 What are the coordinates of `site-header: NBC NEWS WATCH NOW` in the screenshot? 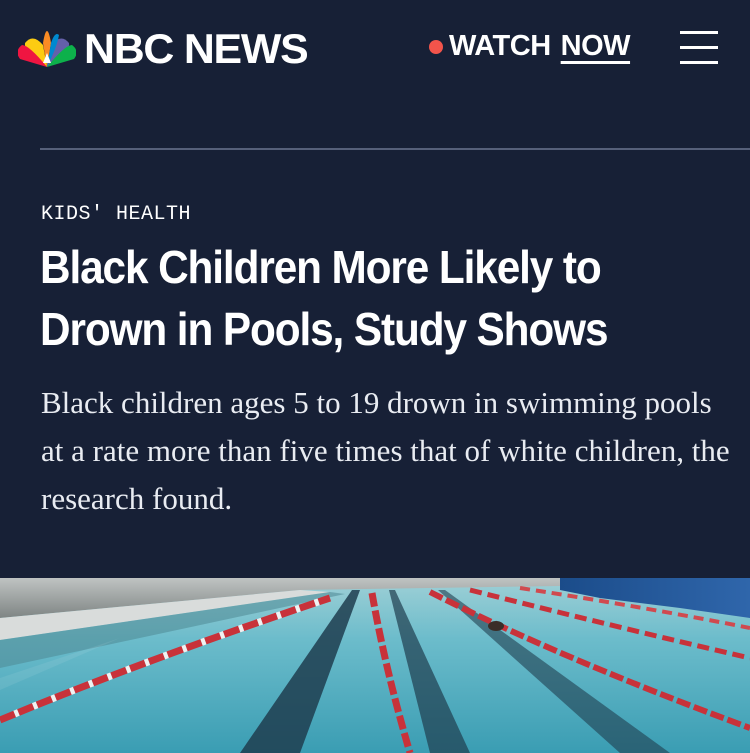 It's located at (375, 50).